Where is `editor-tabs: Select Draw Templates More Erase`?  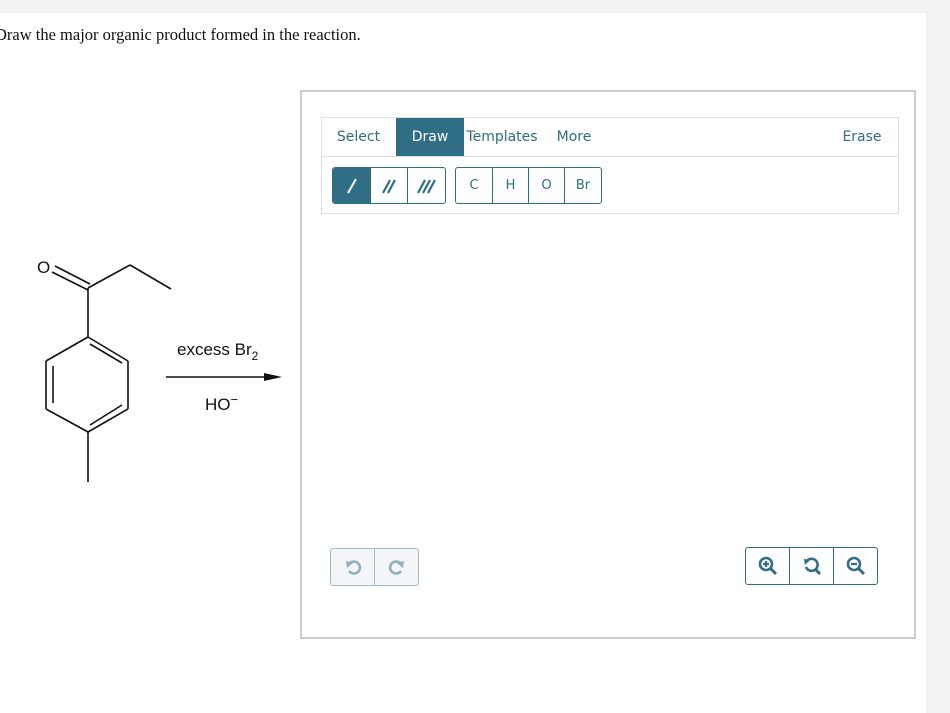
editor-tabs: Select Draw Templates More Erase is located at coordinates (610, 137).